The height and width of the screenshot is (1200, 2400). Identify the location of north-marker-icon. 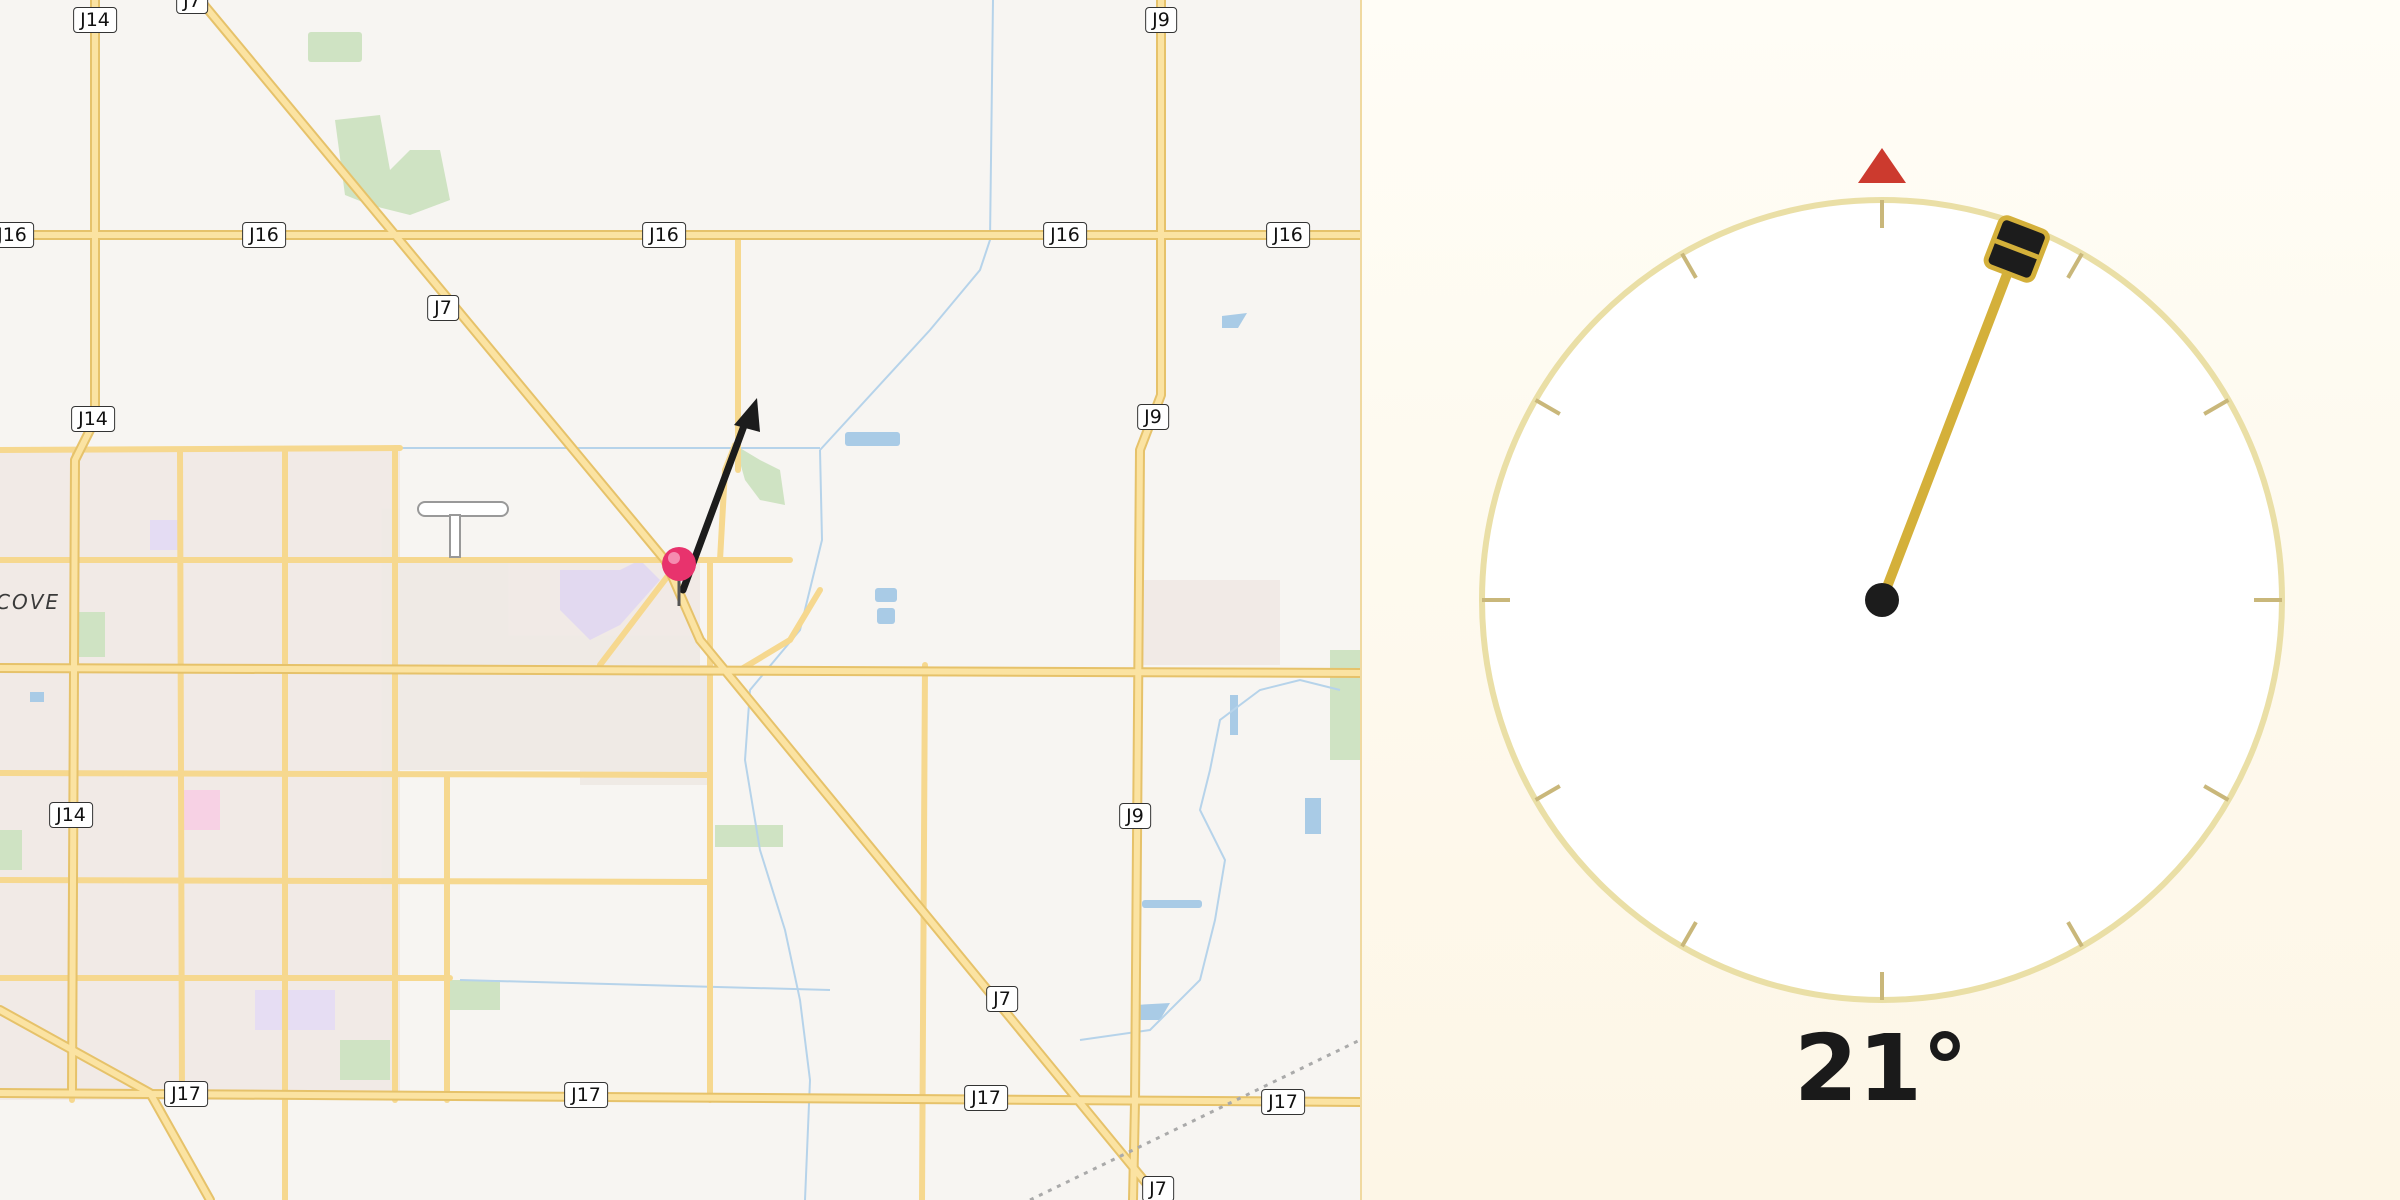
(1882, 165).